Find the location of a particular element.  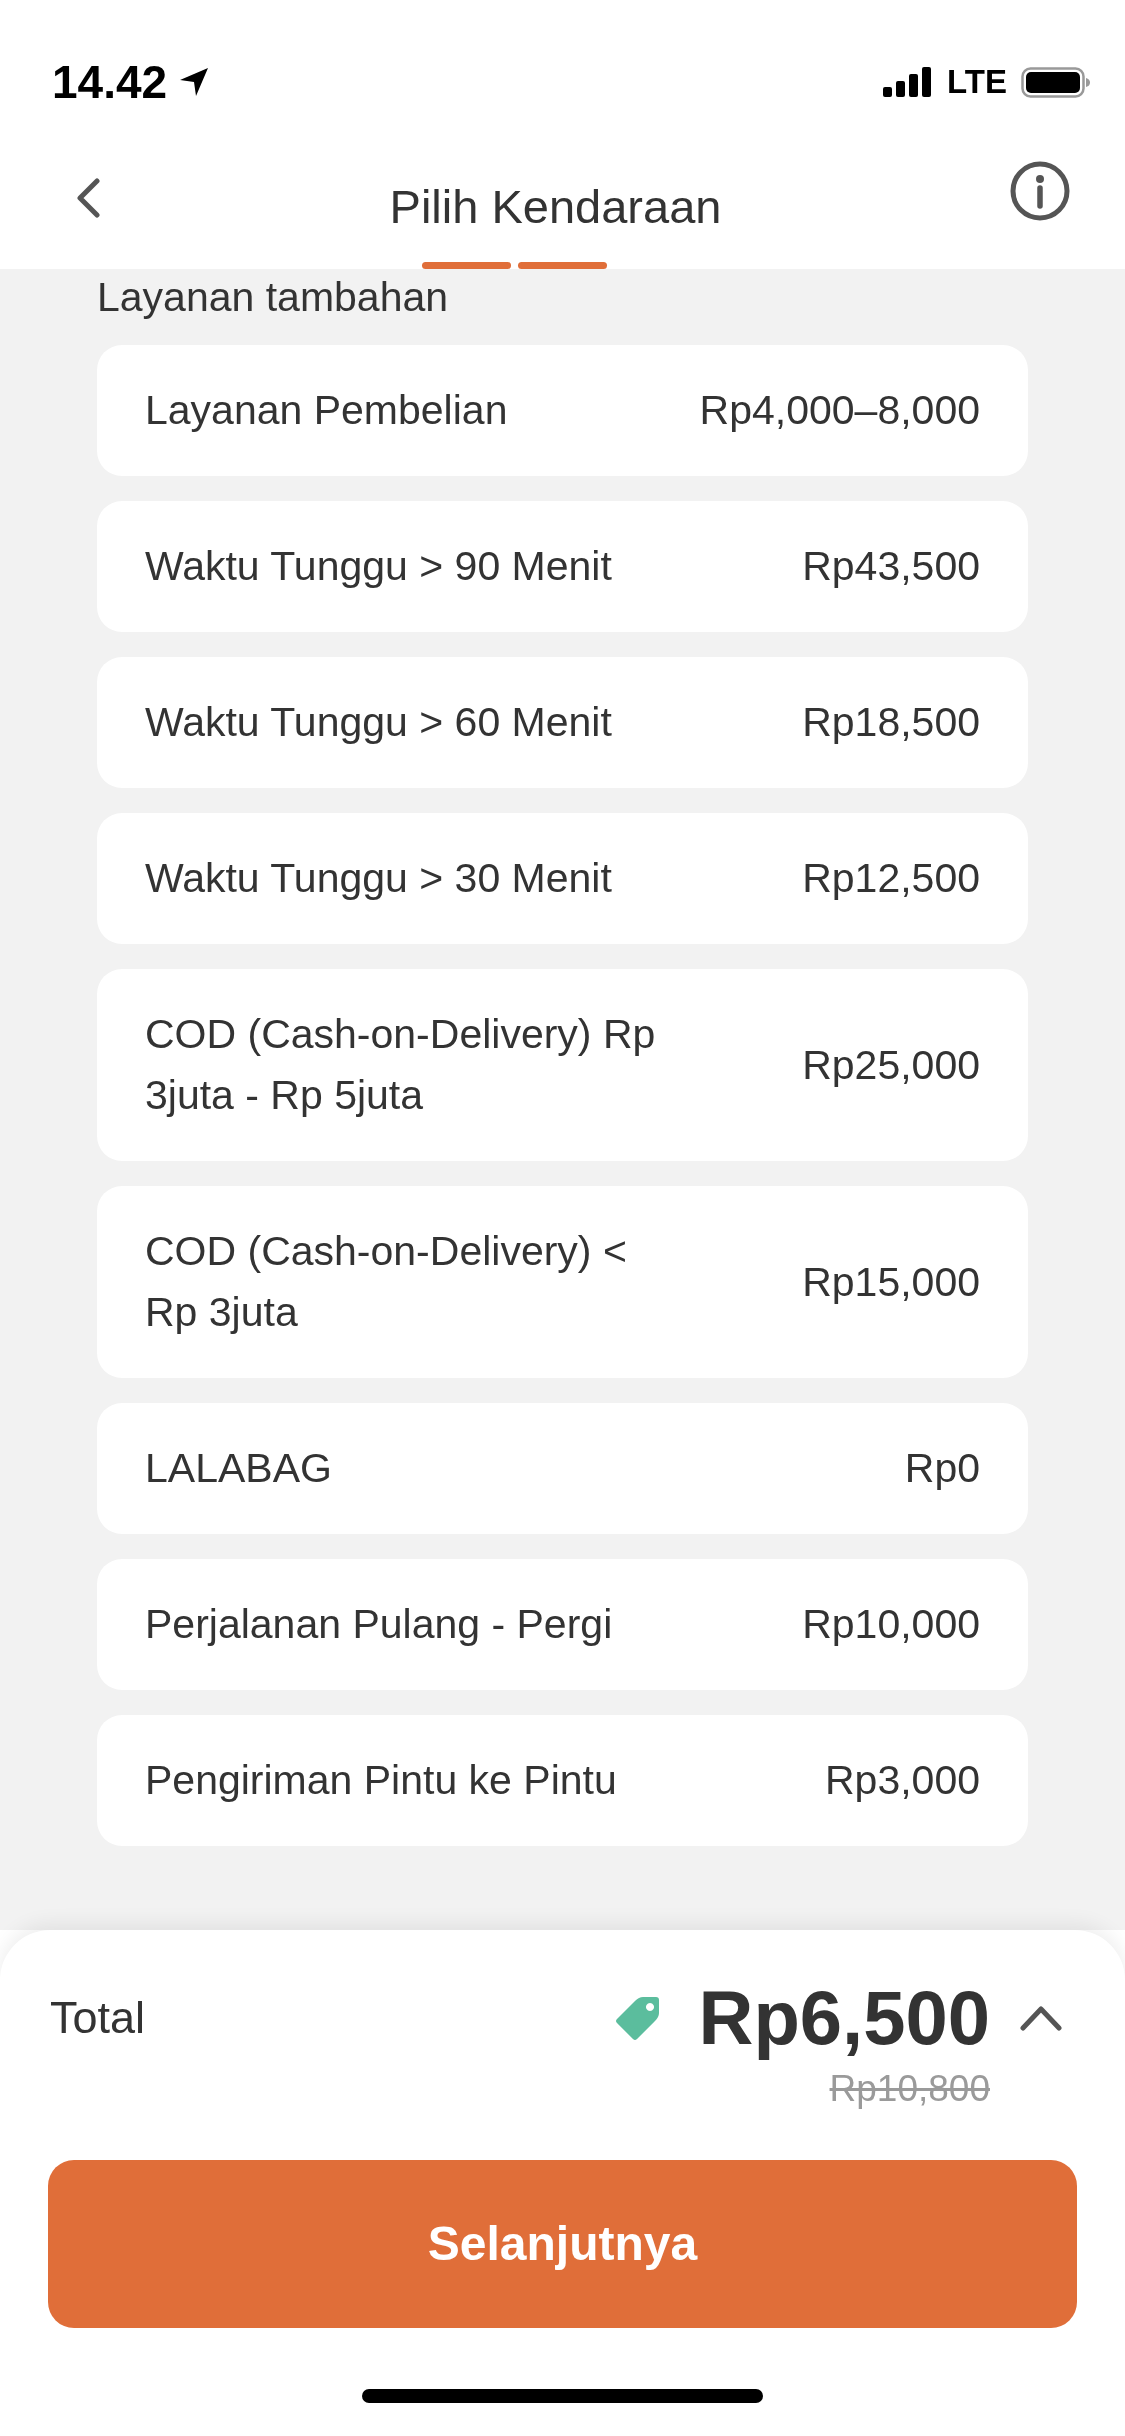

service-card: Perjalanan Pulang - Pergi Rp10,000 is located at coordinates (562, 1624).